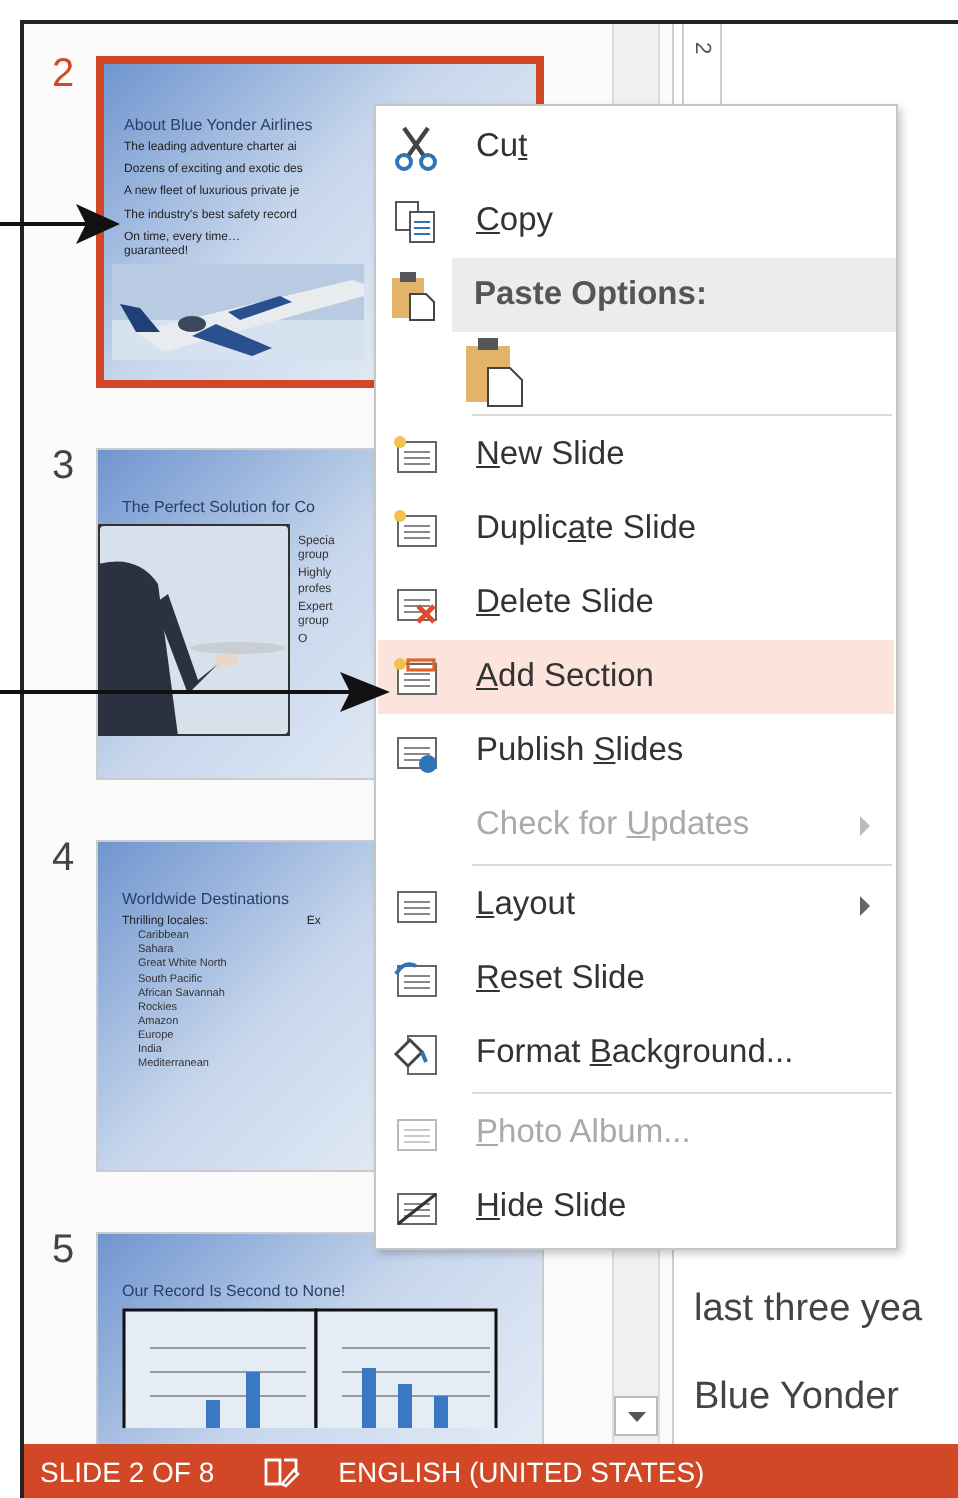 This screenshot has height=1498, width=958. I want to click on slide-number: 5, so click(63, 1251).